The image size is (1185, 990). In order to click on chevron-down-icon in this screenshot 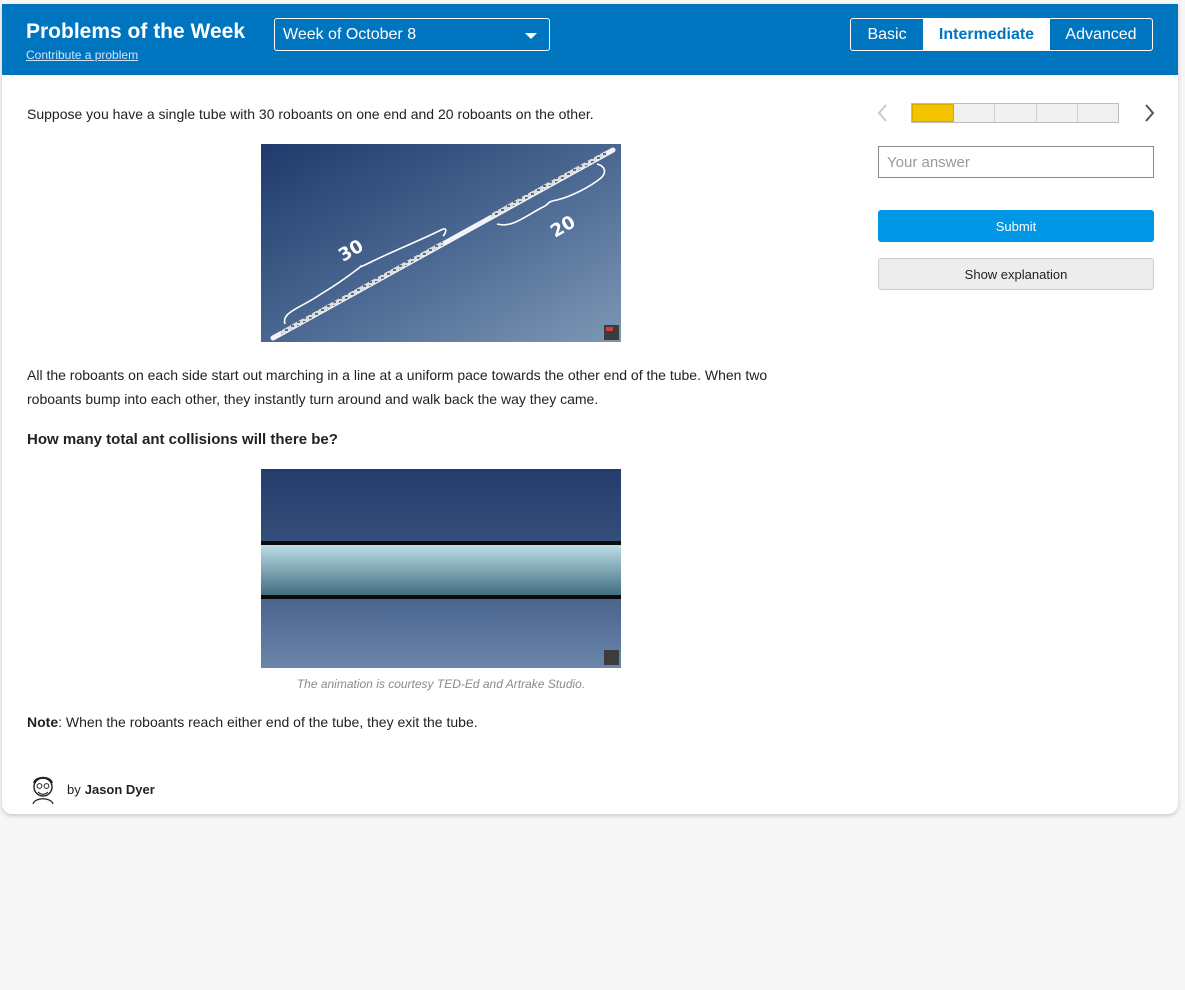, I will do `click(531, 36)`.